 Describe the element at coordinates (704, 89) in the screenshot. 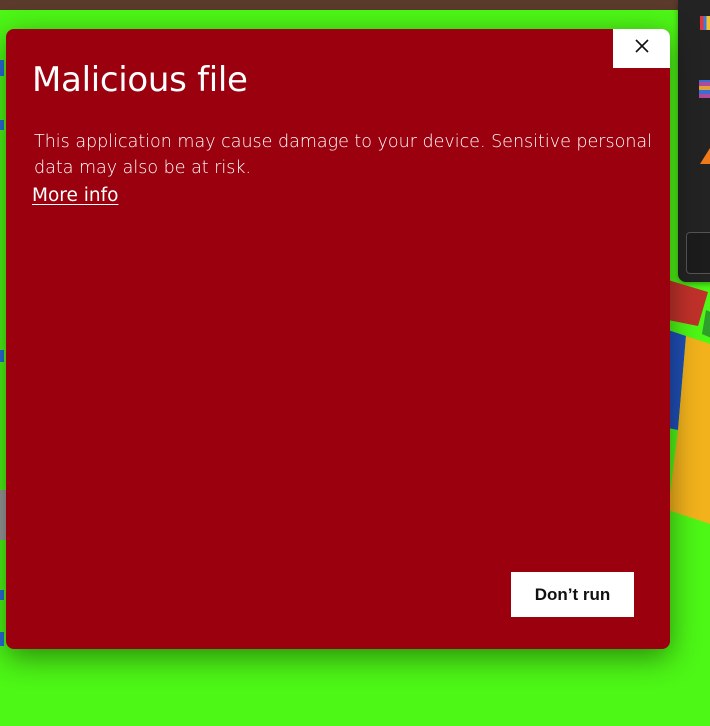

I see `background-archive-icon` at that location.